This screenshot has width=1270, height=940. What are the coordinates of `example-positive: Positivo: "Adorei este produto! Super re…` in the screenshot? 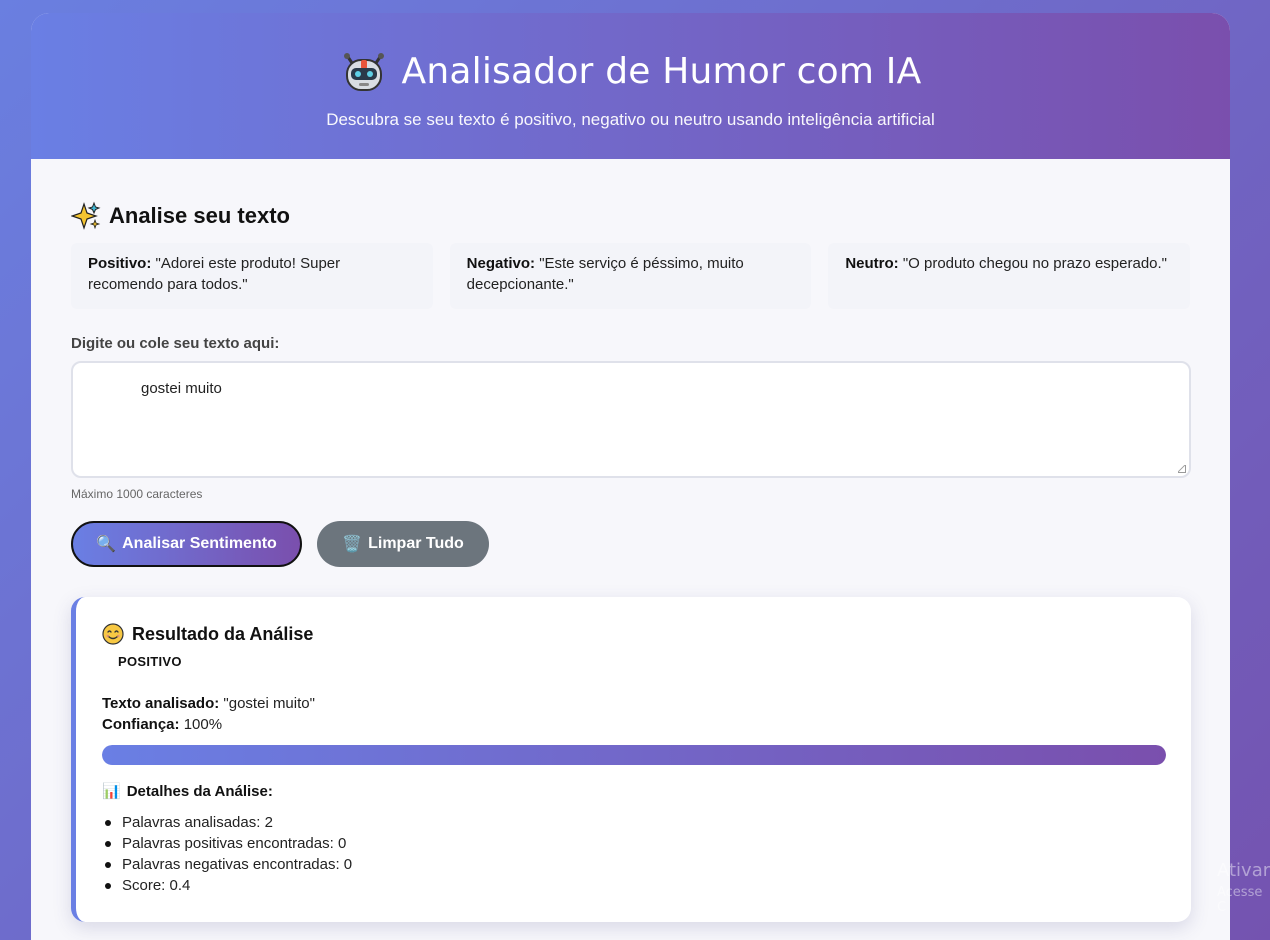 It's located at (252, 276).